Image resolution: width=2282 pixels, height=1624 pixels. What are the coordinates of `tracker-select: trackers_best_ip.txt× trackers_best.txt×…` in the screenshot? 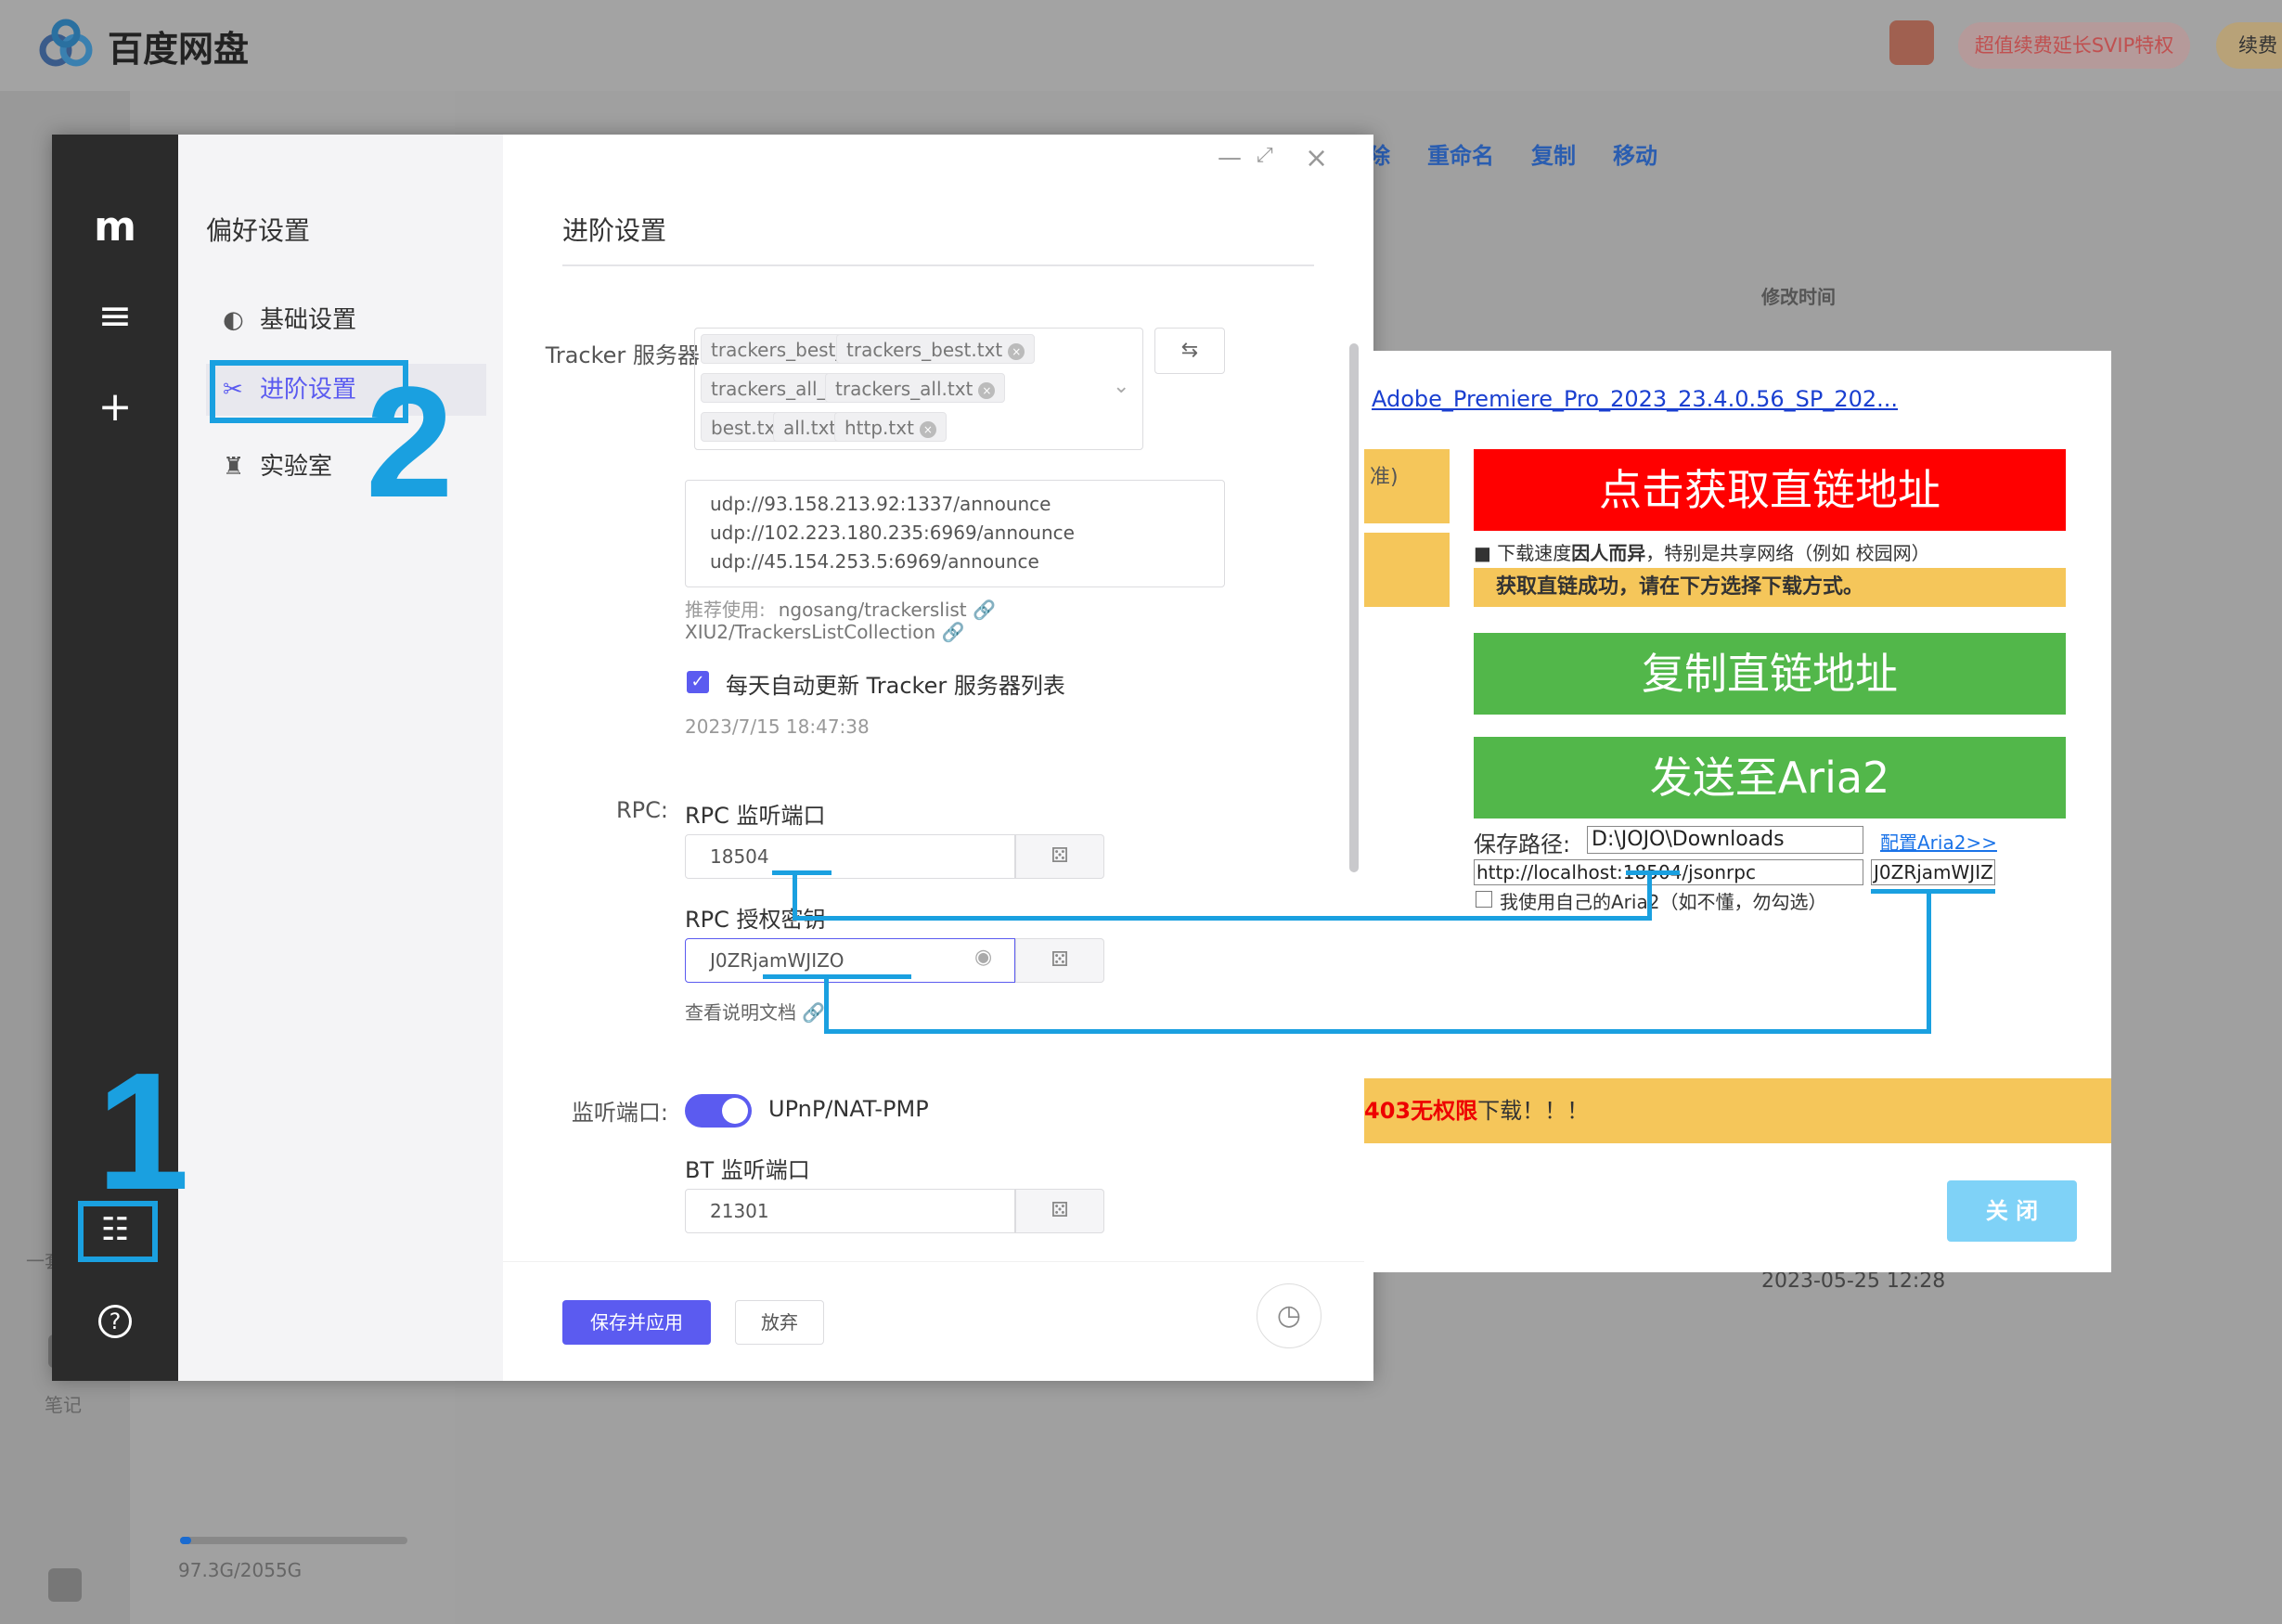 It's located at (918, 389).